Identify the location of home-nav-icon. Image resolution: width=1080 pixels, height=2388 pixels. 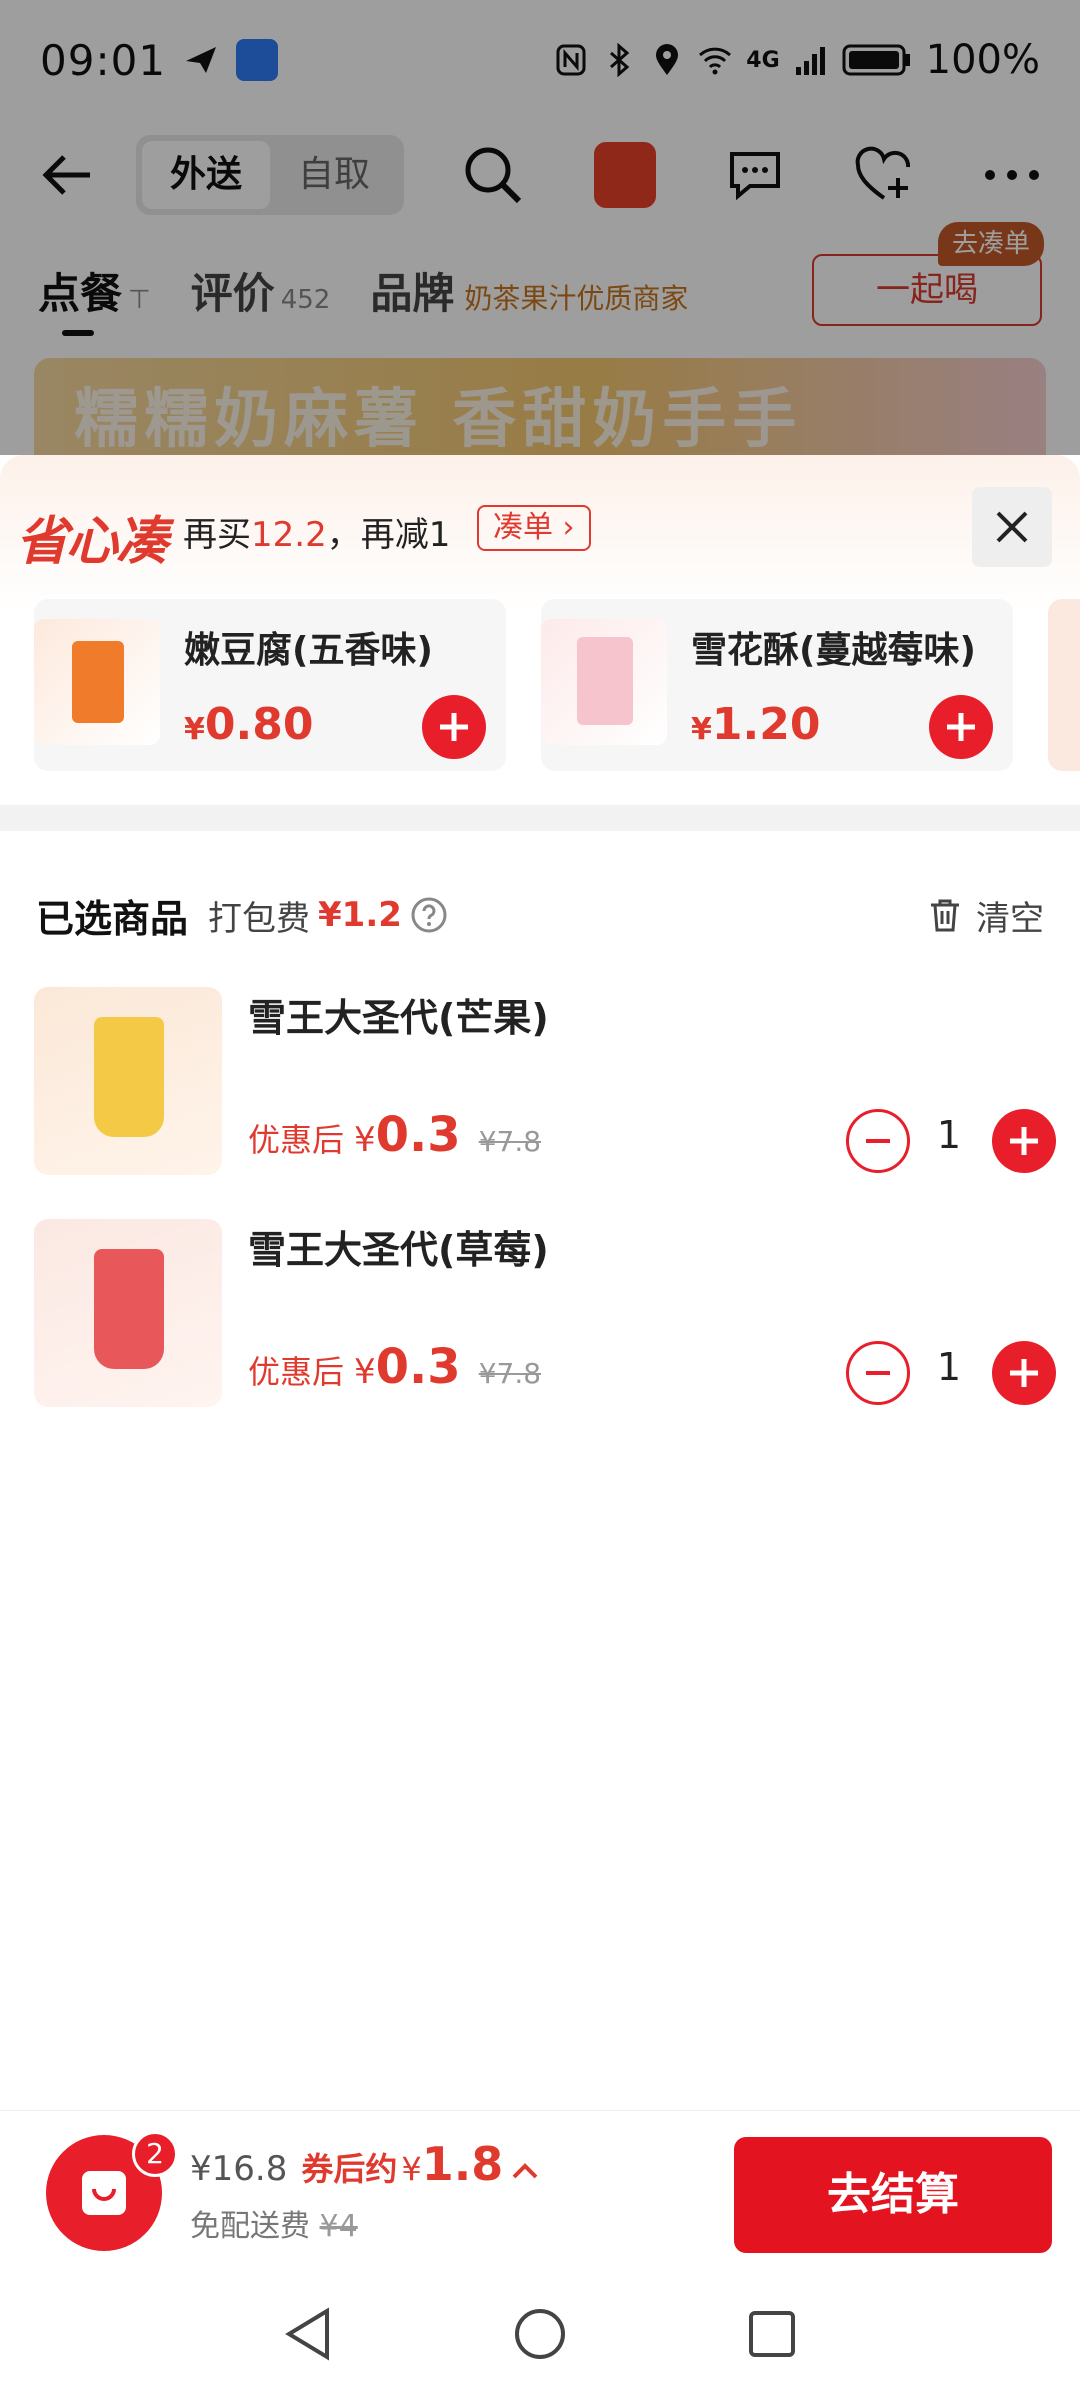
(540, 2334).